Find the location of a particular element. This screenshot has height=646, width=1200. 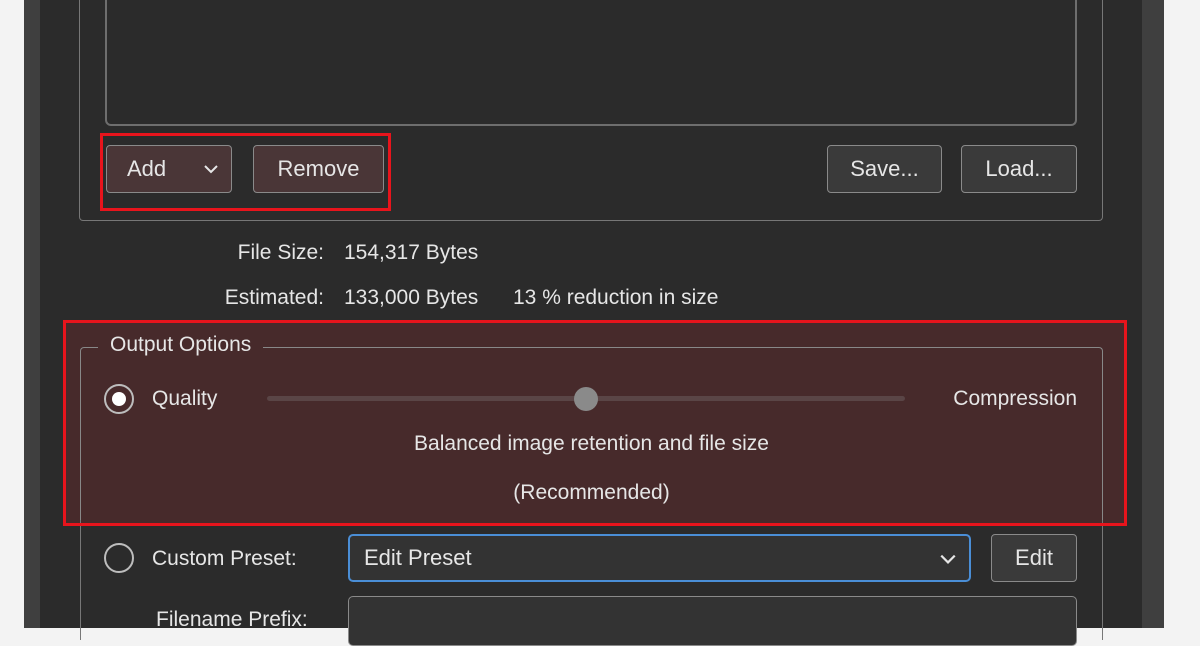

filename-prefix-input is located at coordinates (712, 621).